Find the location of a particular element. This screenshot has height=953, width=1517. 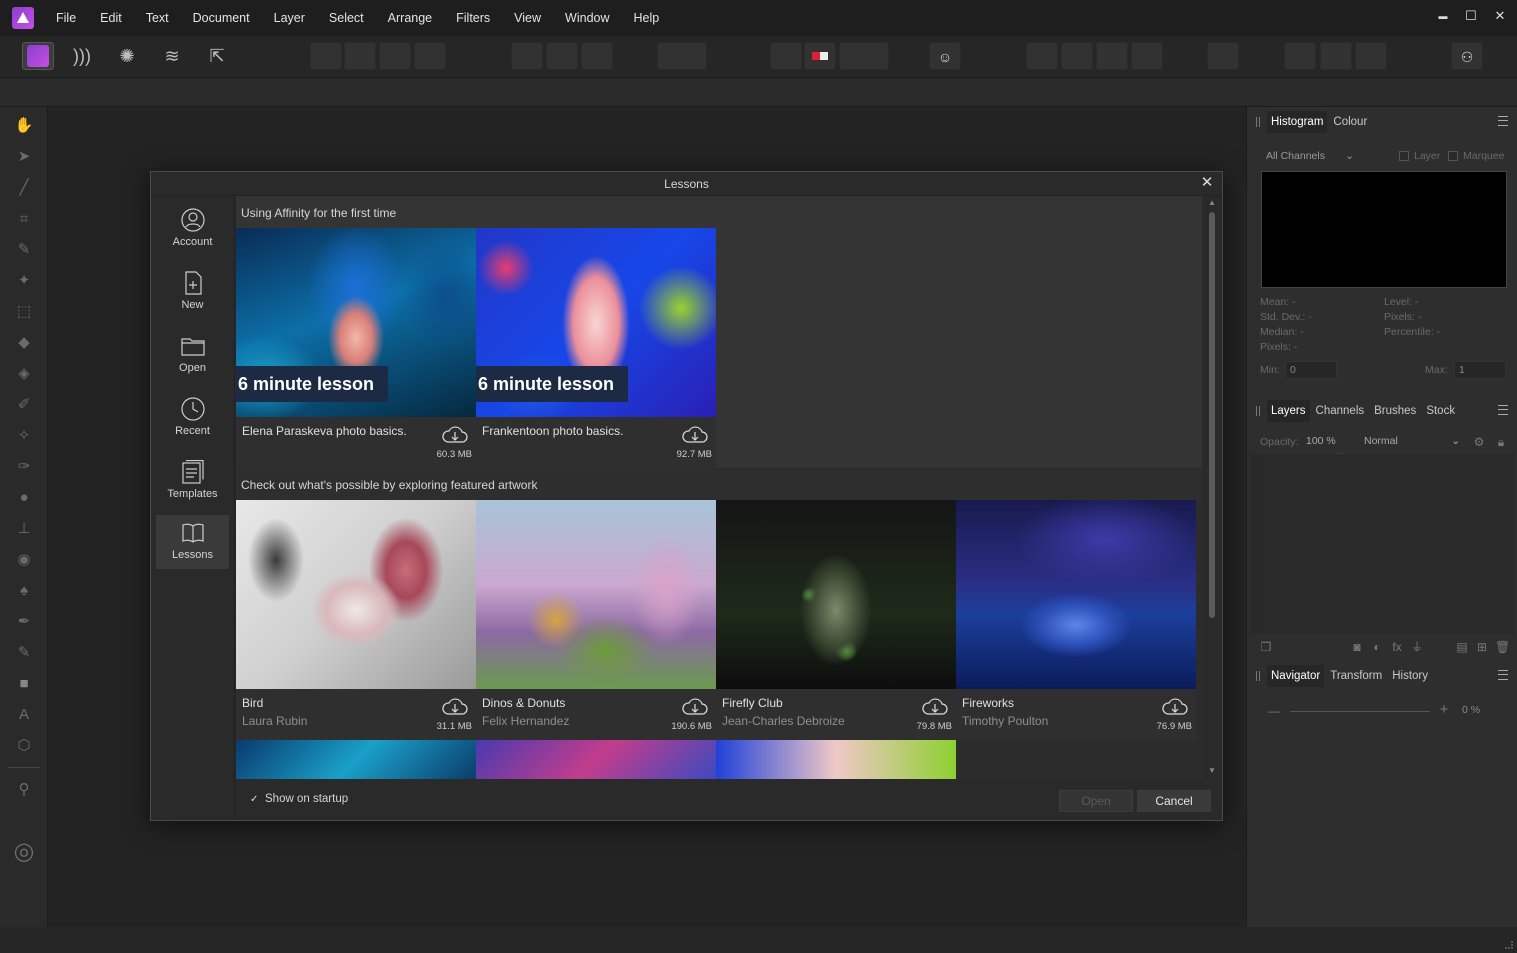

sidebar-item-lessons: Lessons is located at coordinates (192, 542).